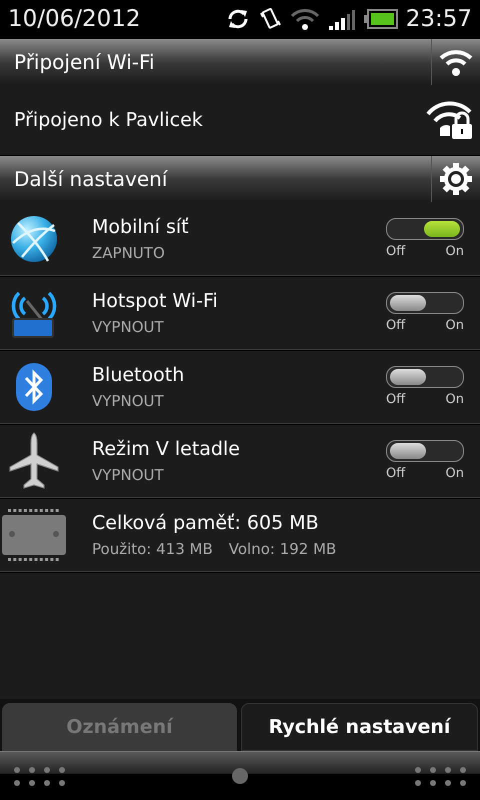 The height and width of the screenshot is (800, 480). What do you see at coordinates (381, 19) in the screenshot?
I see `battery-icon` at bounding box center [381, 19].